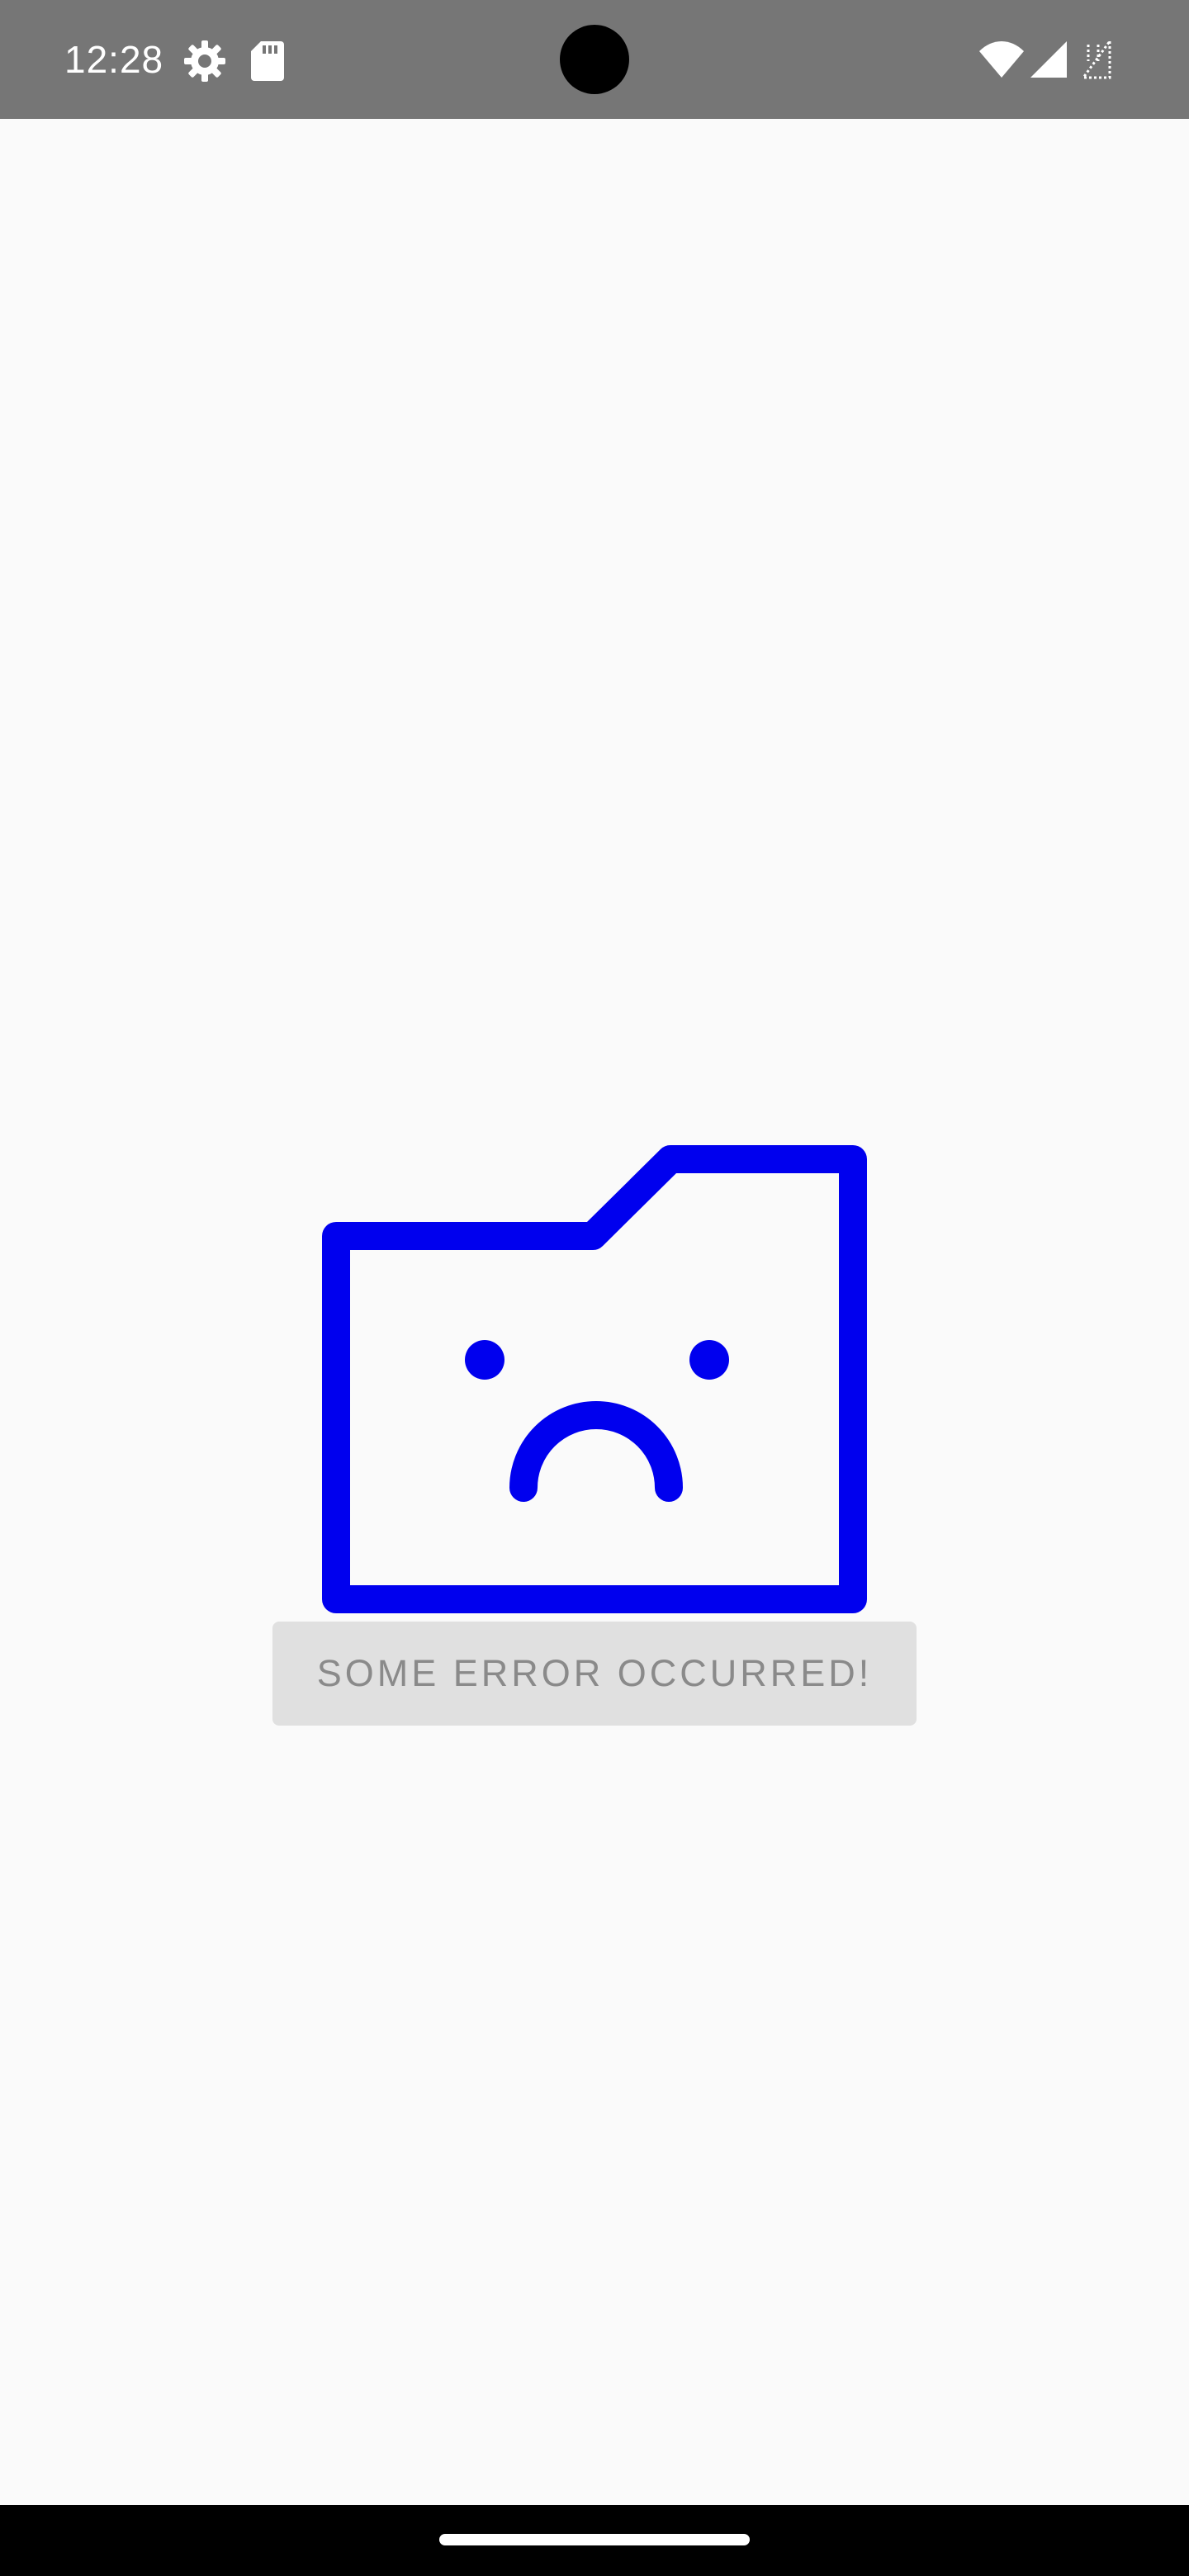 The width and height of the screenshot is (1189, 2576). I want to click on error-message-button: SOME ERROR OCCURRED!, so click(594, 1674).